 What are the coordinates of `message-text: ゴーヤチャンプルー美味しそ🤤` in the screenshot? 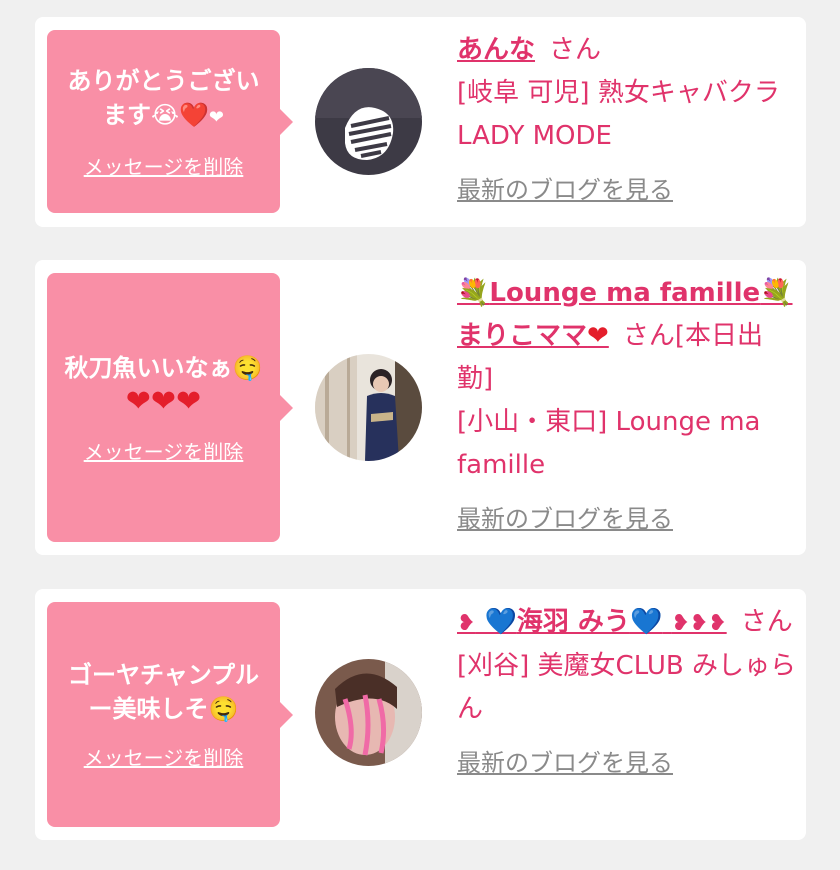 It's located at (163, 692).